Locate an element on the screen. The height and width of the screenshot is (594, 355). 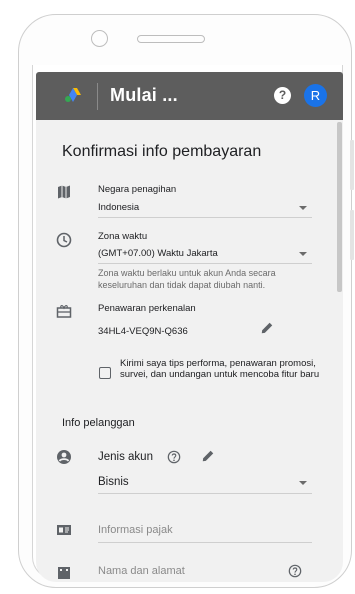
name-address-field: Nama dan alamat is located at coordinates (141, 571).